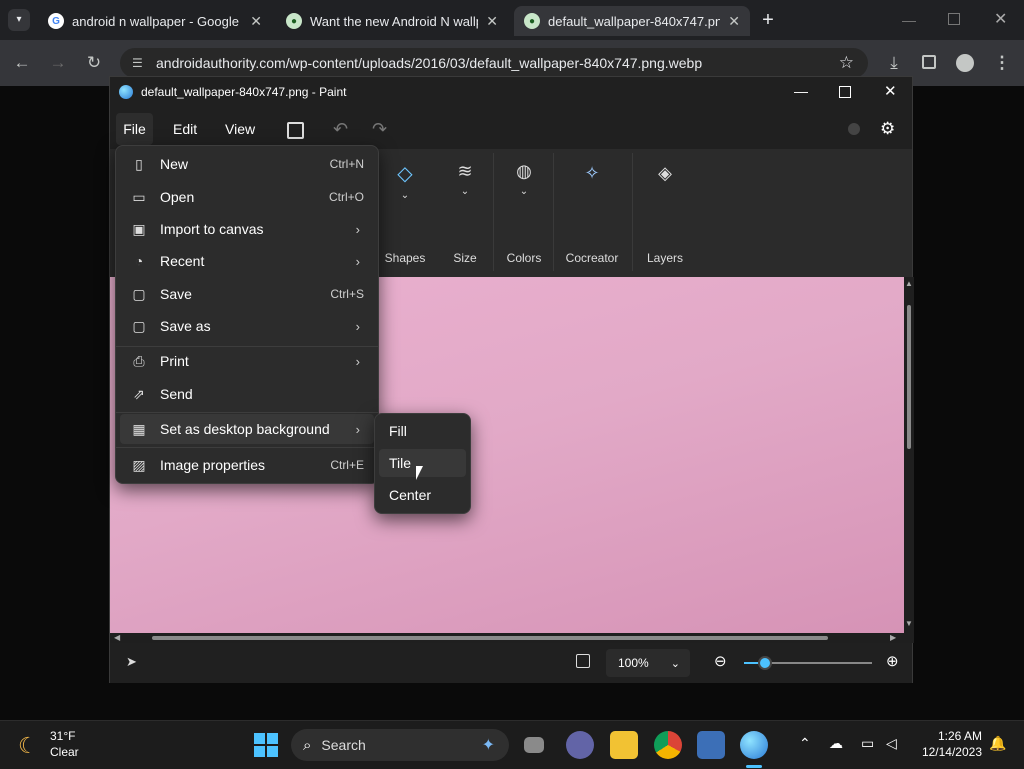  What do you see at coordinates (58, 63) in the screenshot?
I see `forward-icon: →` at bounding box center [58, 63].